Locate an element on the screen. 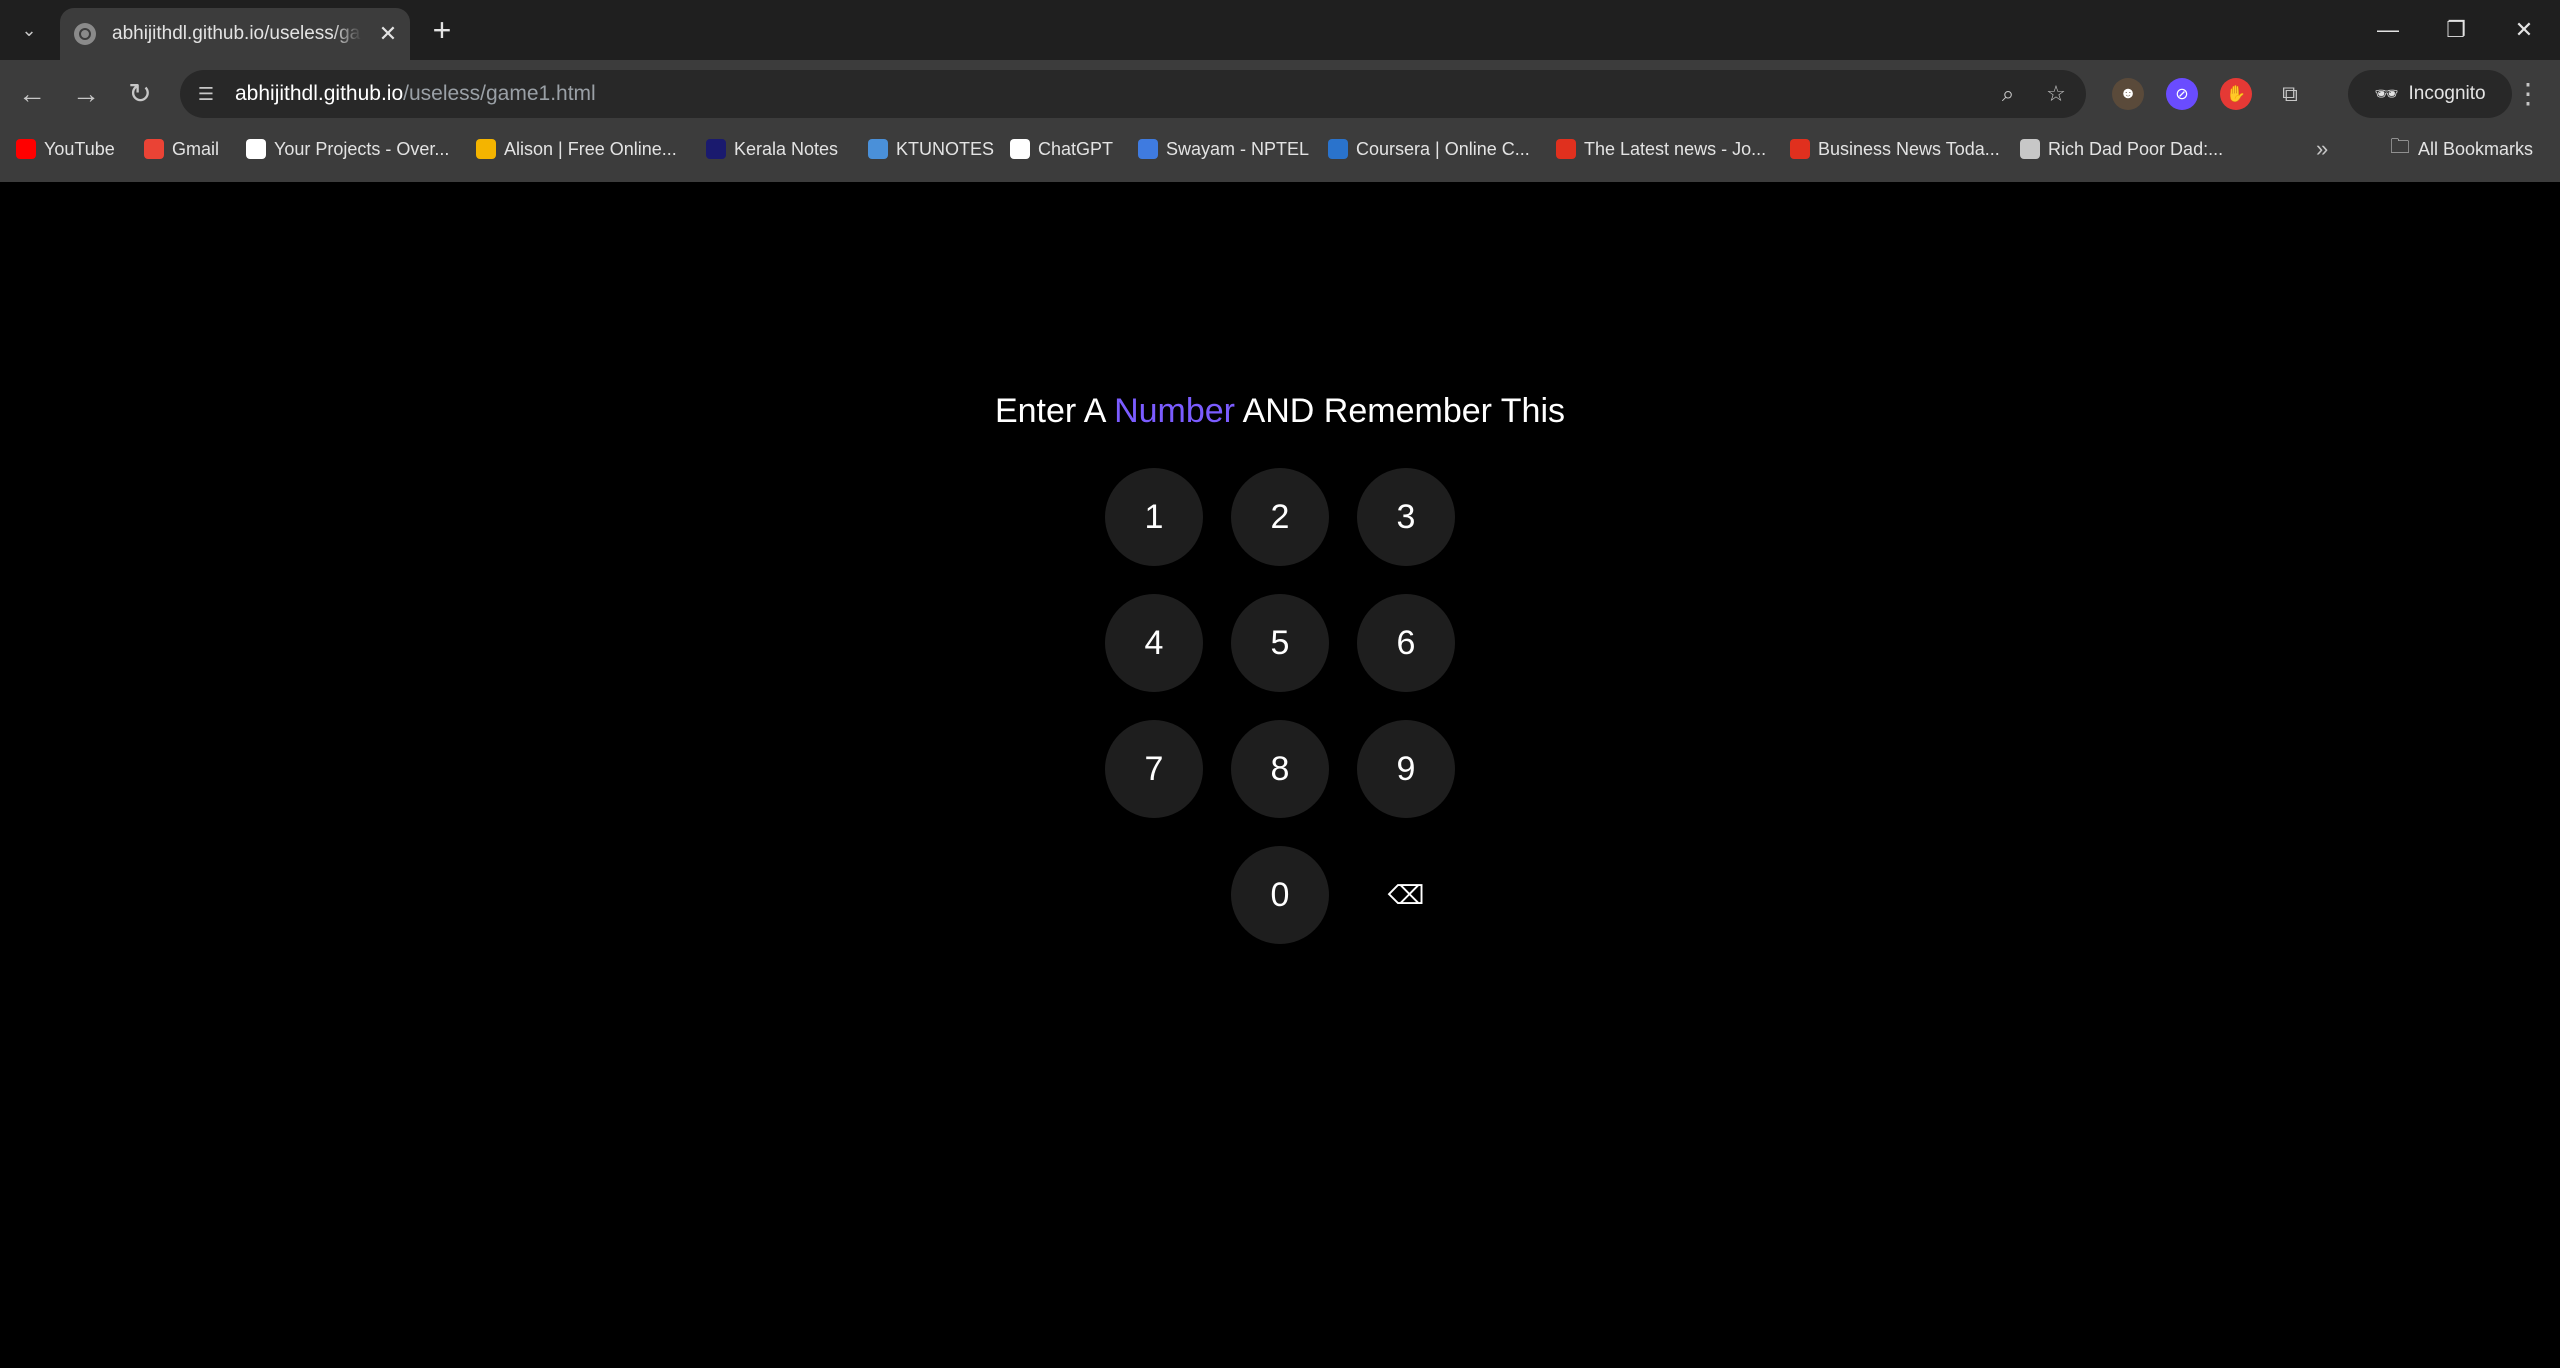 This screenshot has height=1368, width=2560. bookmark-item: YouTube is located at coordinates (65, 149).